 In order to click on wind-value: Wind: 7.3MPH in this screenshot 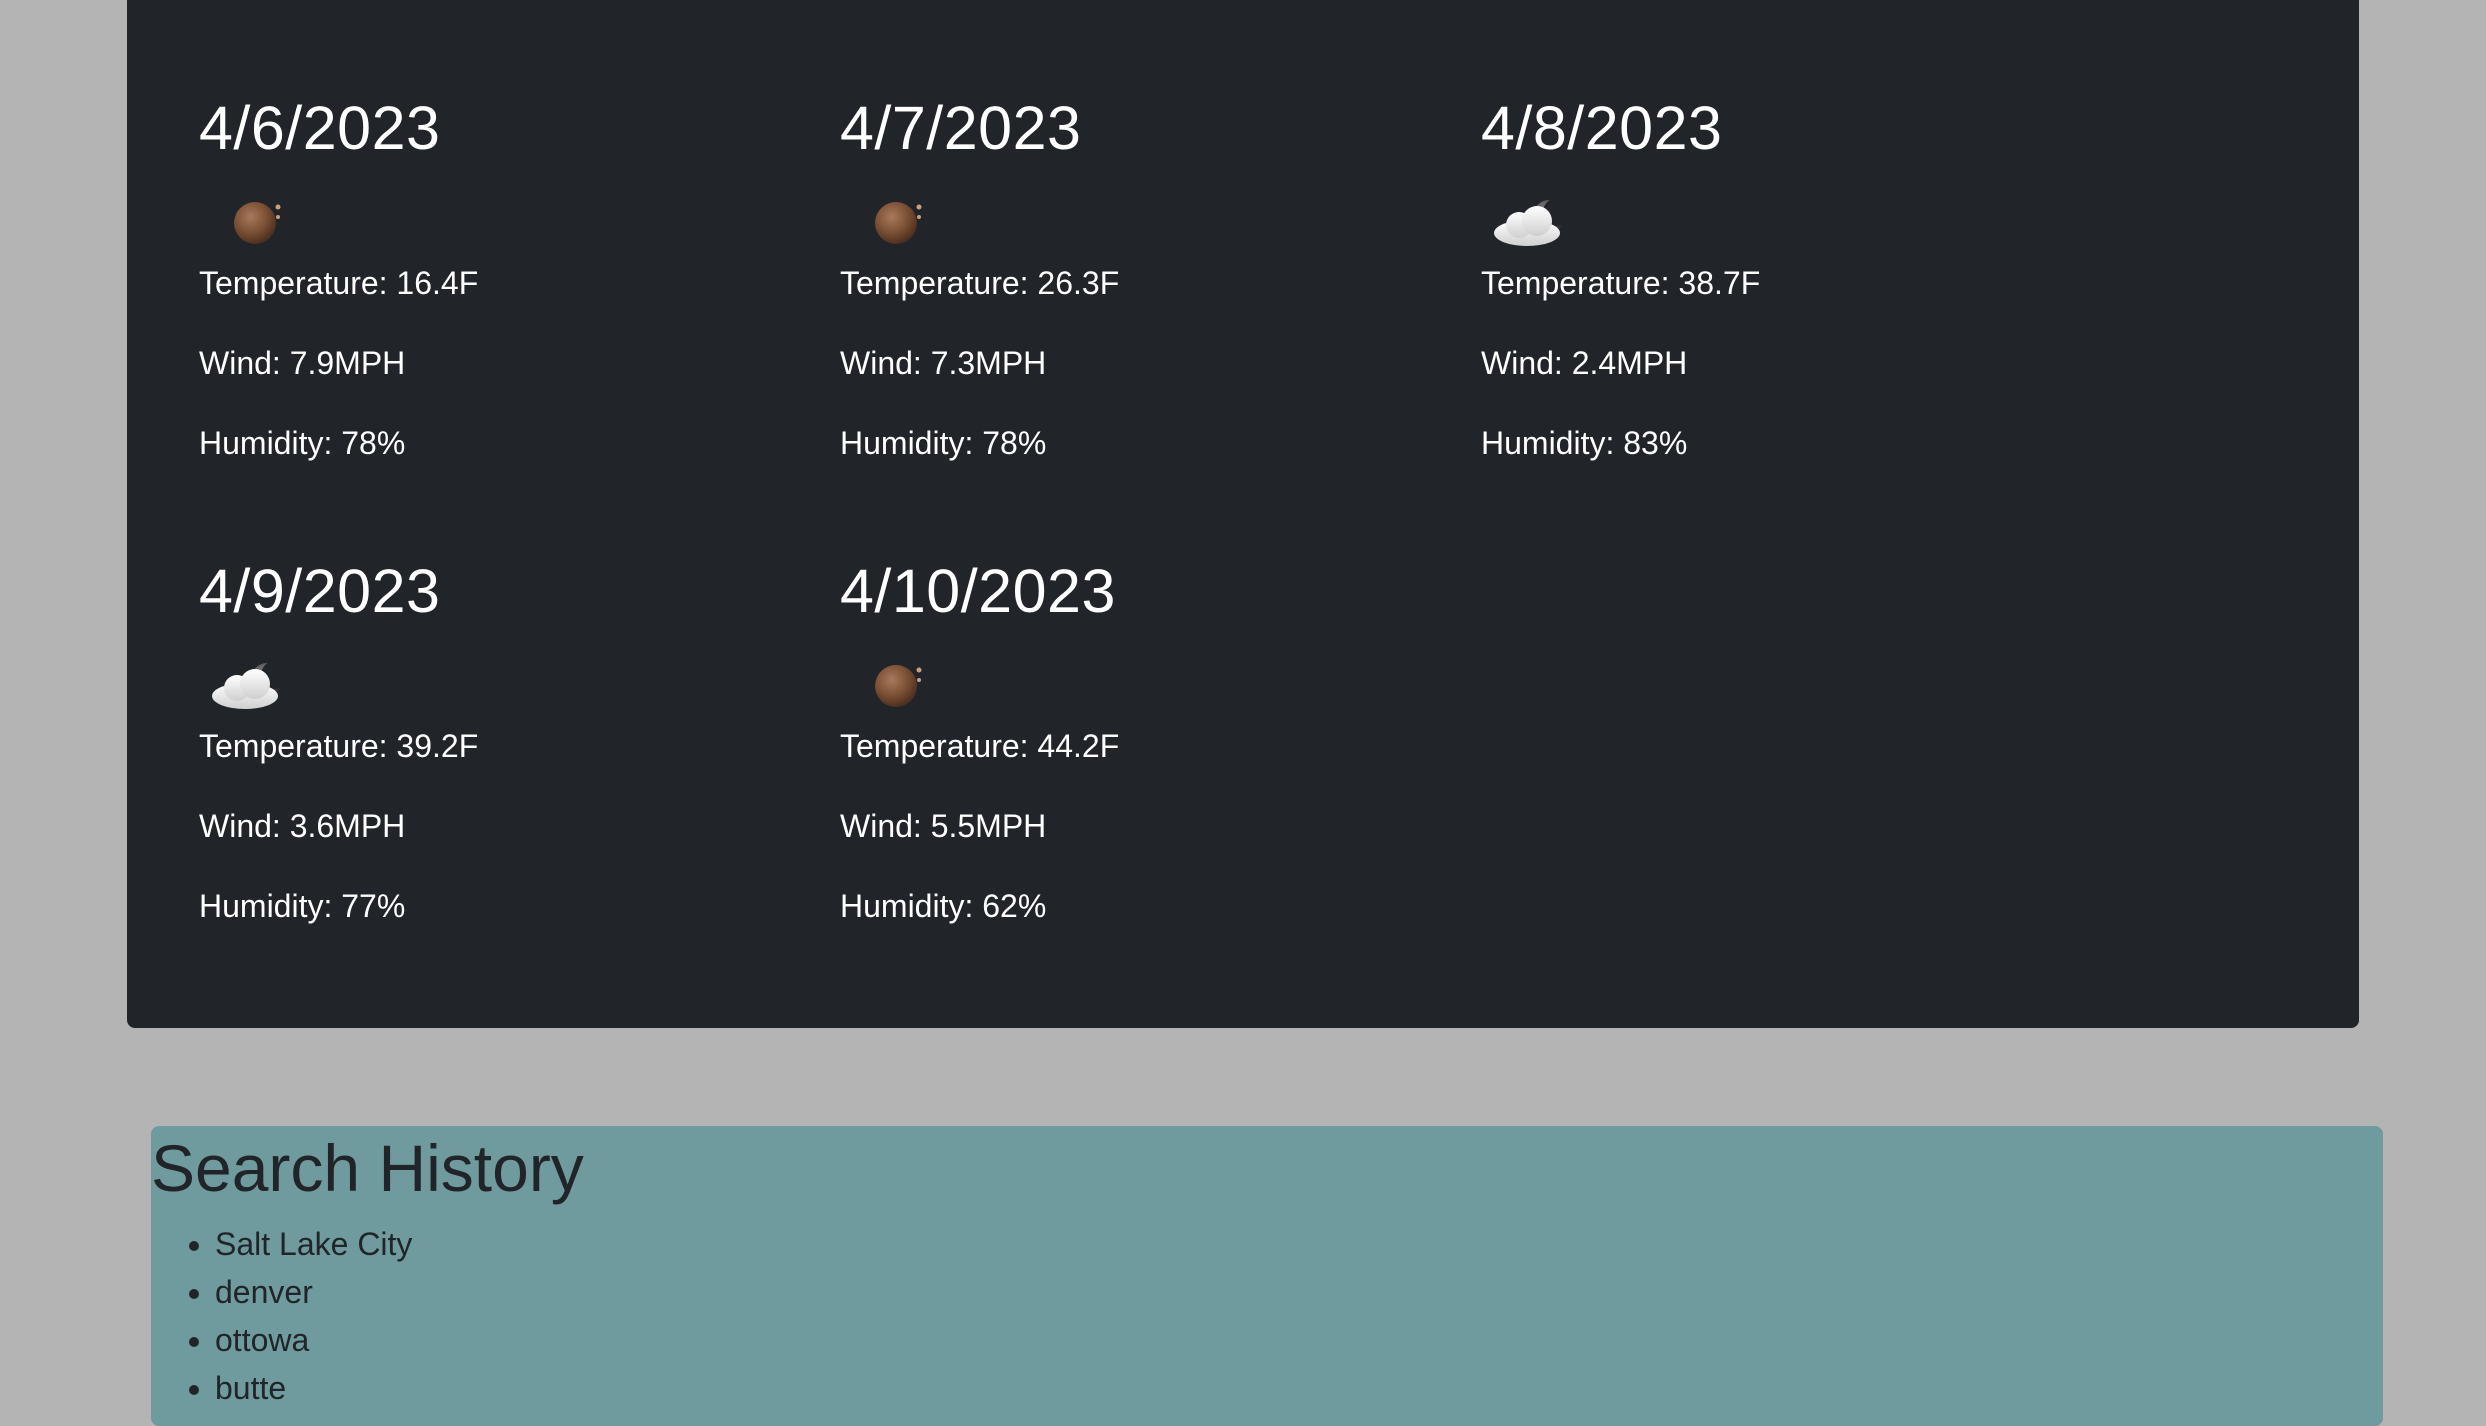, I will do `click(943, 363)`.